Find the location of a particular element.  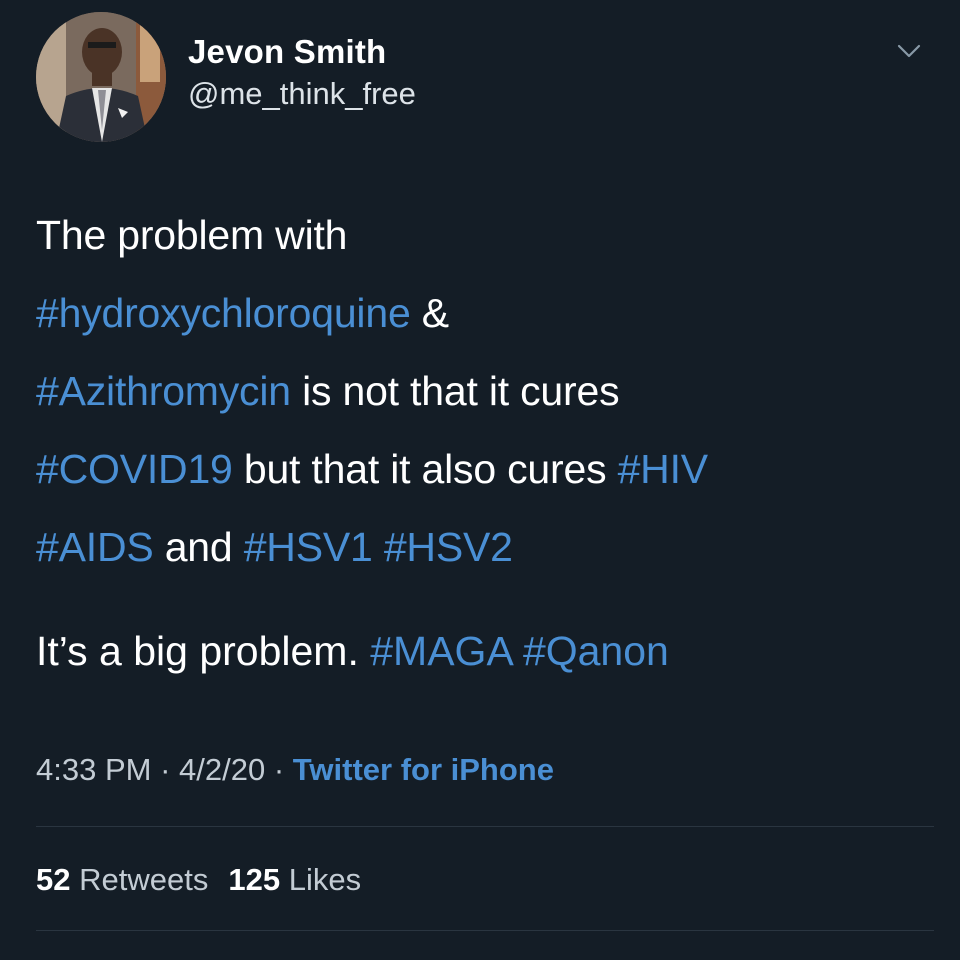

tweet-text: The problem with is located at coordinates (192, 235).